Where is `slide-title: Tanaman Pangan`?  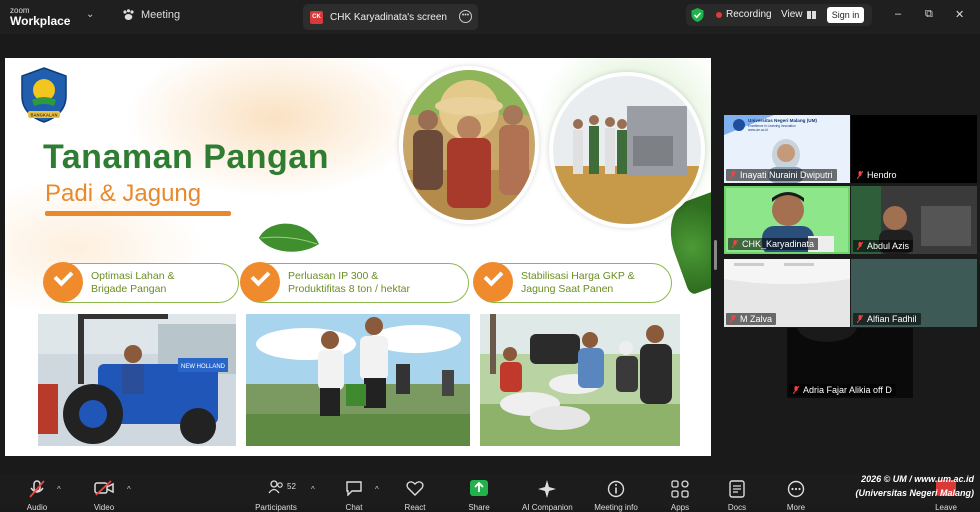
slide-title: Tanaman Pangan is located at coordinates (186, 157).